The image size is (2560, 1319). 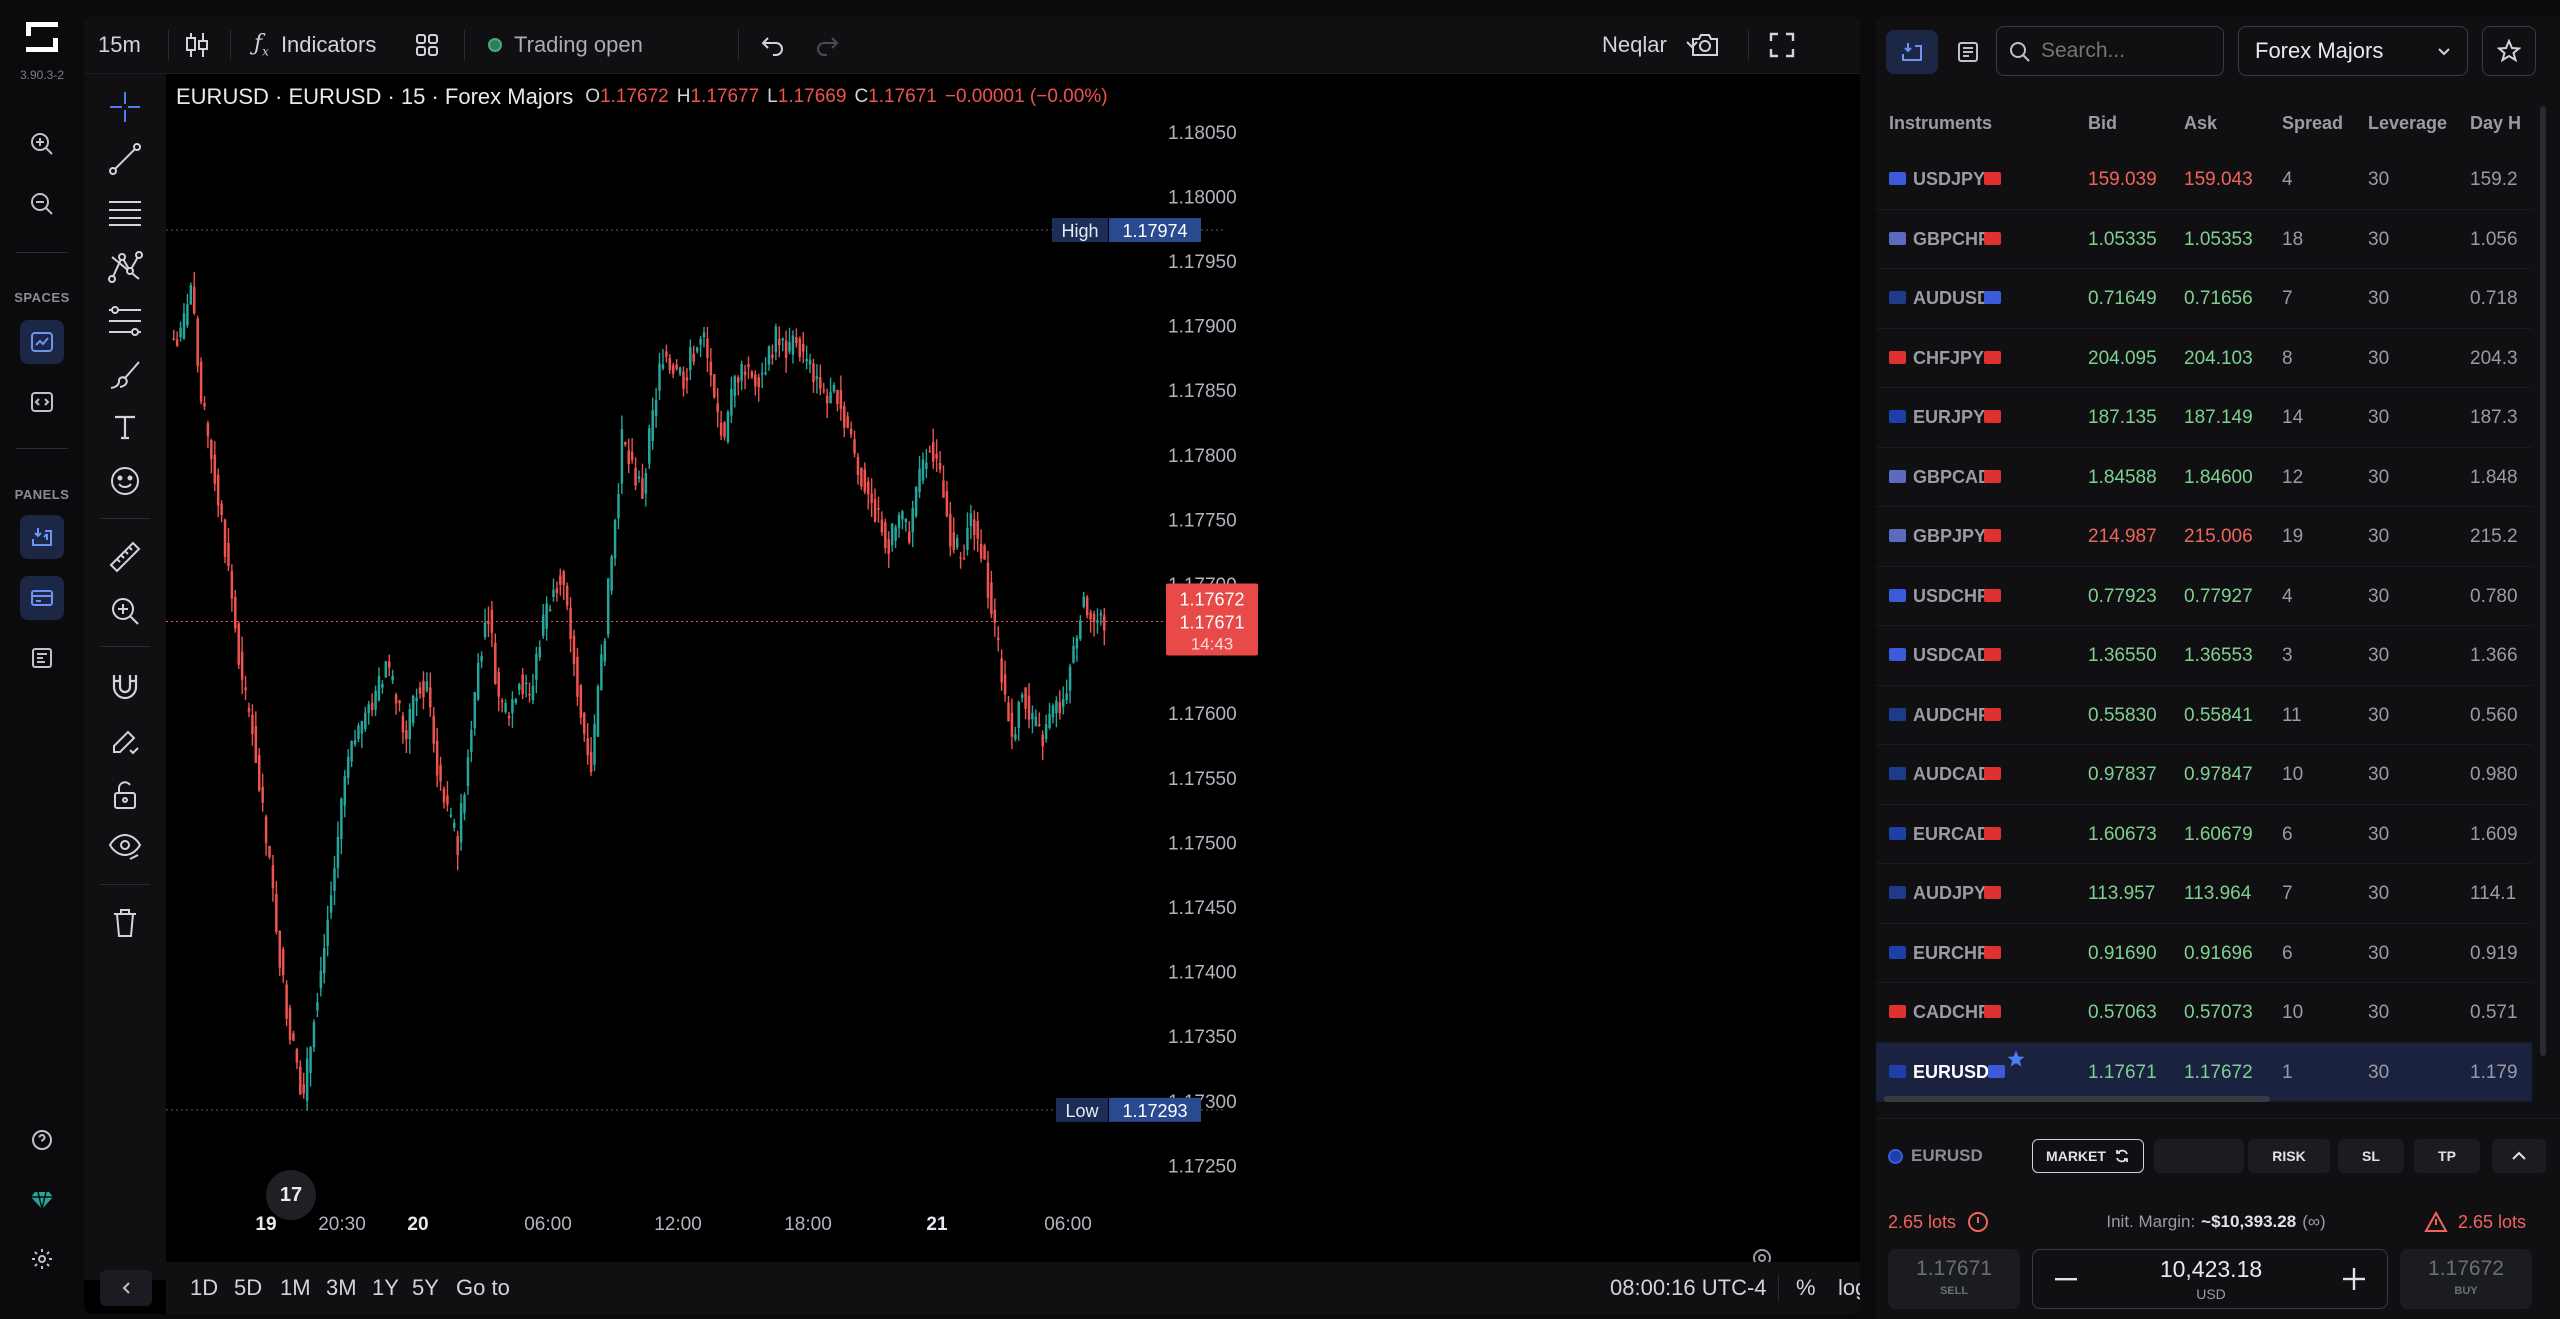 I want to click on stop-loss-button: SL, so click(x=2371, y=1156).